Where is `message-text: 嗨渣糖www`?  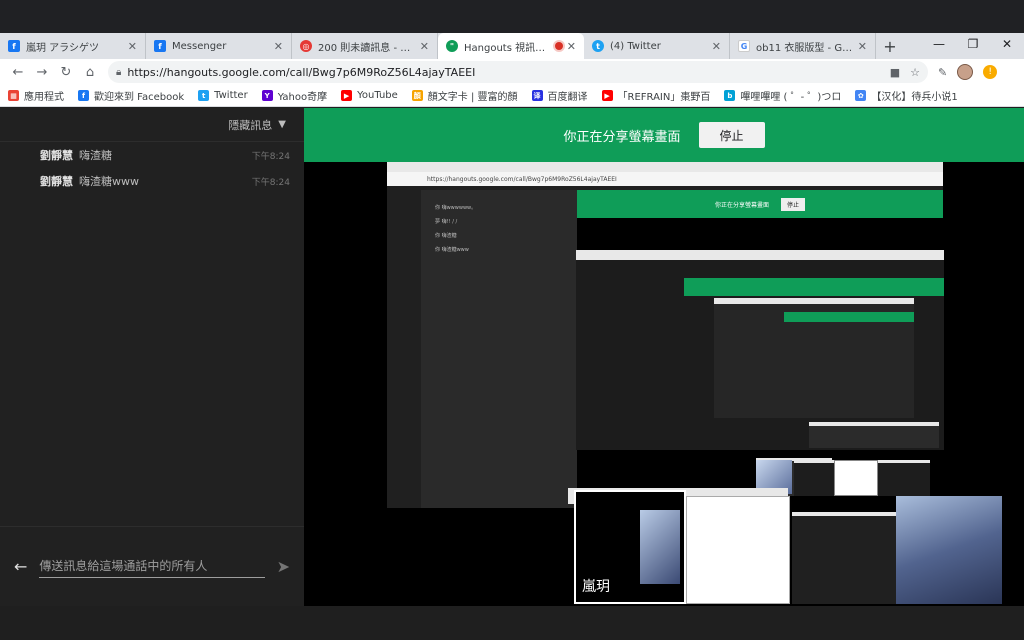
message-text: 嗨渣糖www is located at coordinates (109, 181).